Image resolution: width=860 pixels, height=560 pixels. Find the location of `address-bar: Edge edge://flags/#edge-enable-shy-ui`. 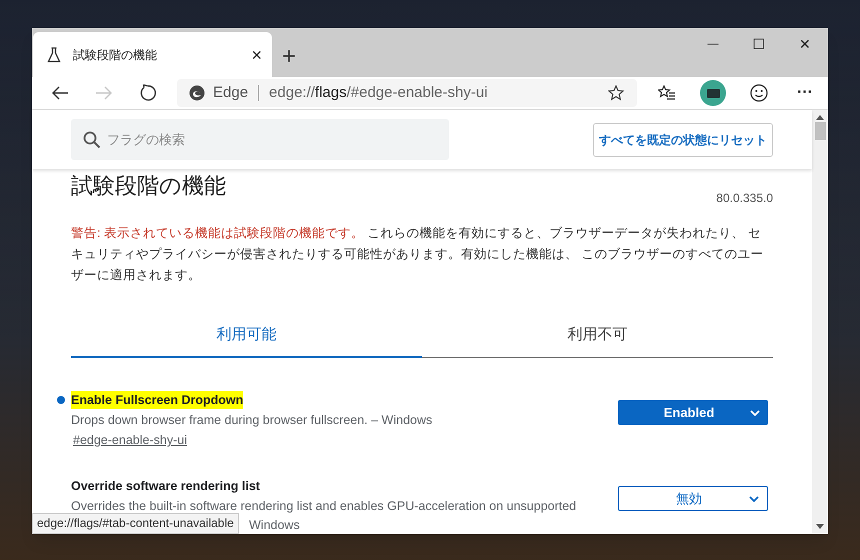

address-bar: Edge edge://flags/#edge-enable-shy-ui is located at coordinates (407, 93).